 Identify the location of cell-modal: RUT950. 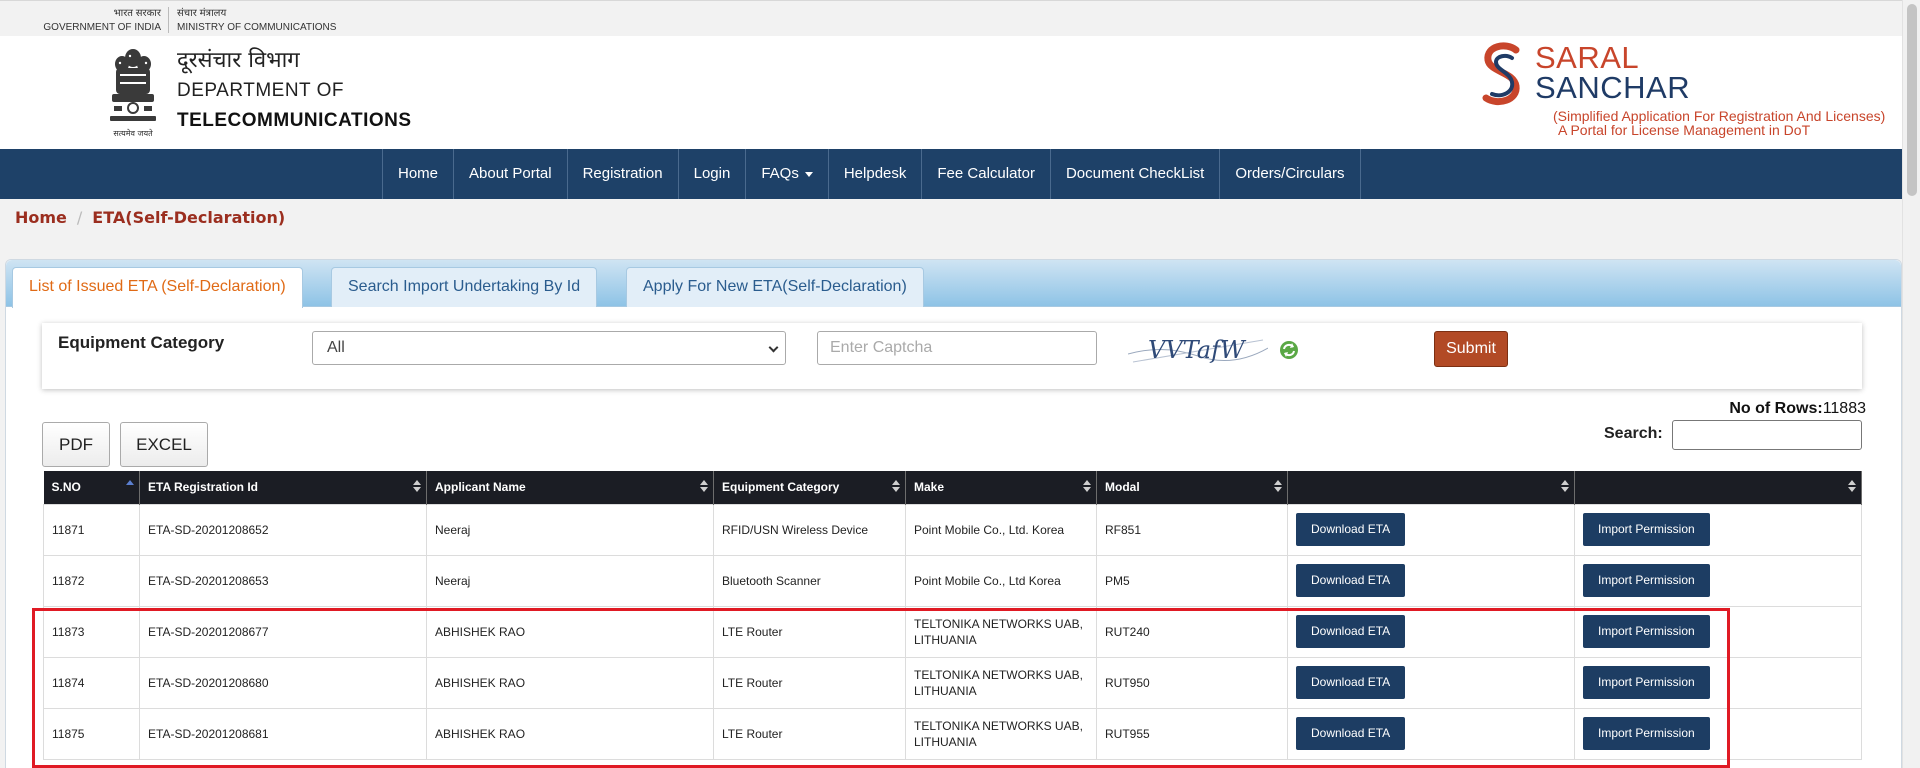
(1192, 682).